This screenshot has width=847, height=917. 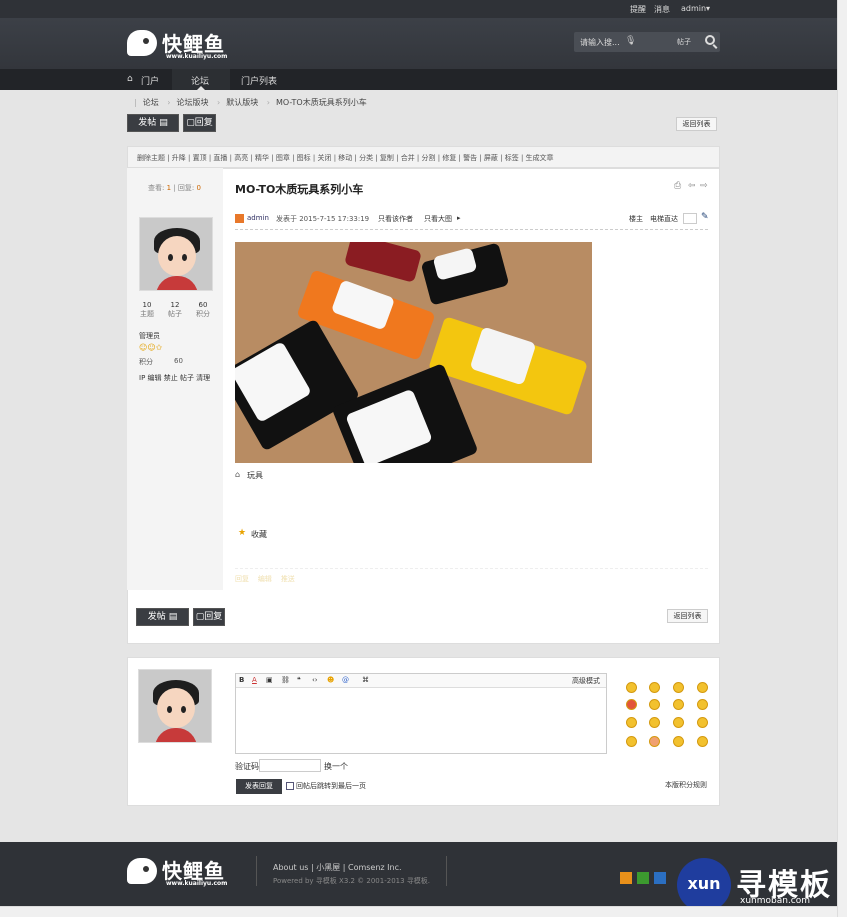 I want to click on link-icon: ⛓, so click(x=285, y=680).